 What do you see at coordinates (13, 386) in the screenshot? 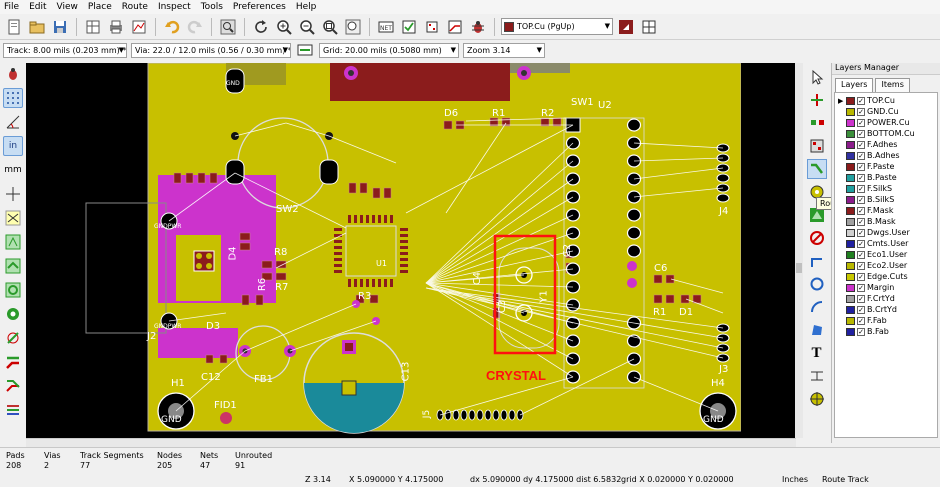
I see `high-contrast-icon` at bounding box center [13, 386].